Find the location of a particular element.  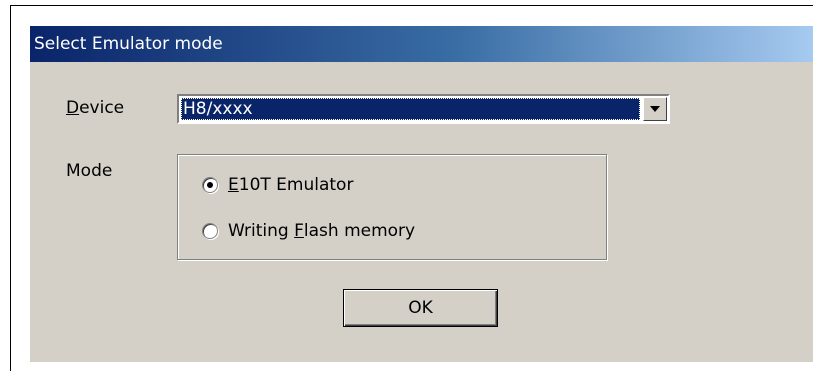

radio-unchecked-icon is located at coordinates (210, 231).